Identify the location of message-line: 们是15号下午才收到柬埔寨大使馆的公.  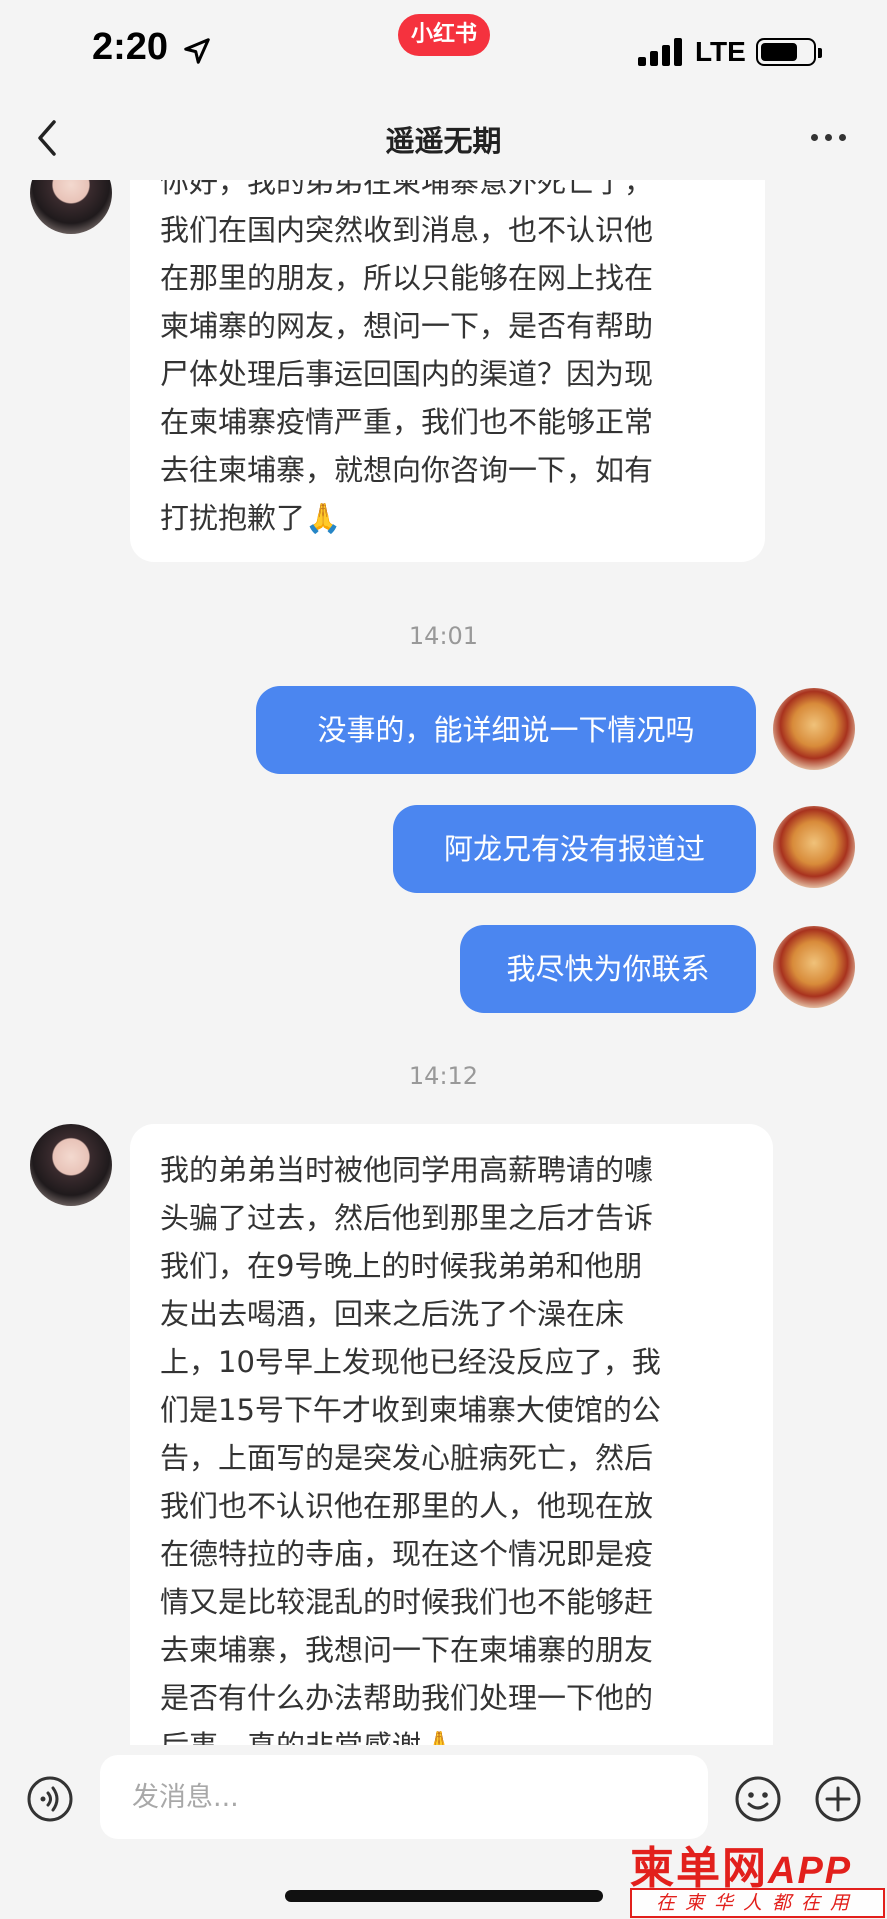
(410, 1410).